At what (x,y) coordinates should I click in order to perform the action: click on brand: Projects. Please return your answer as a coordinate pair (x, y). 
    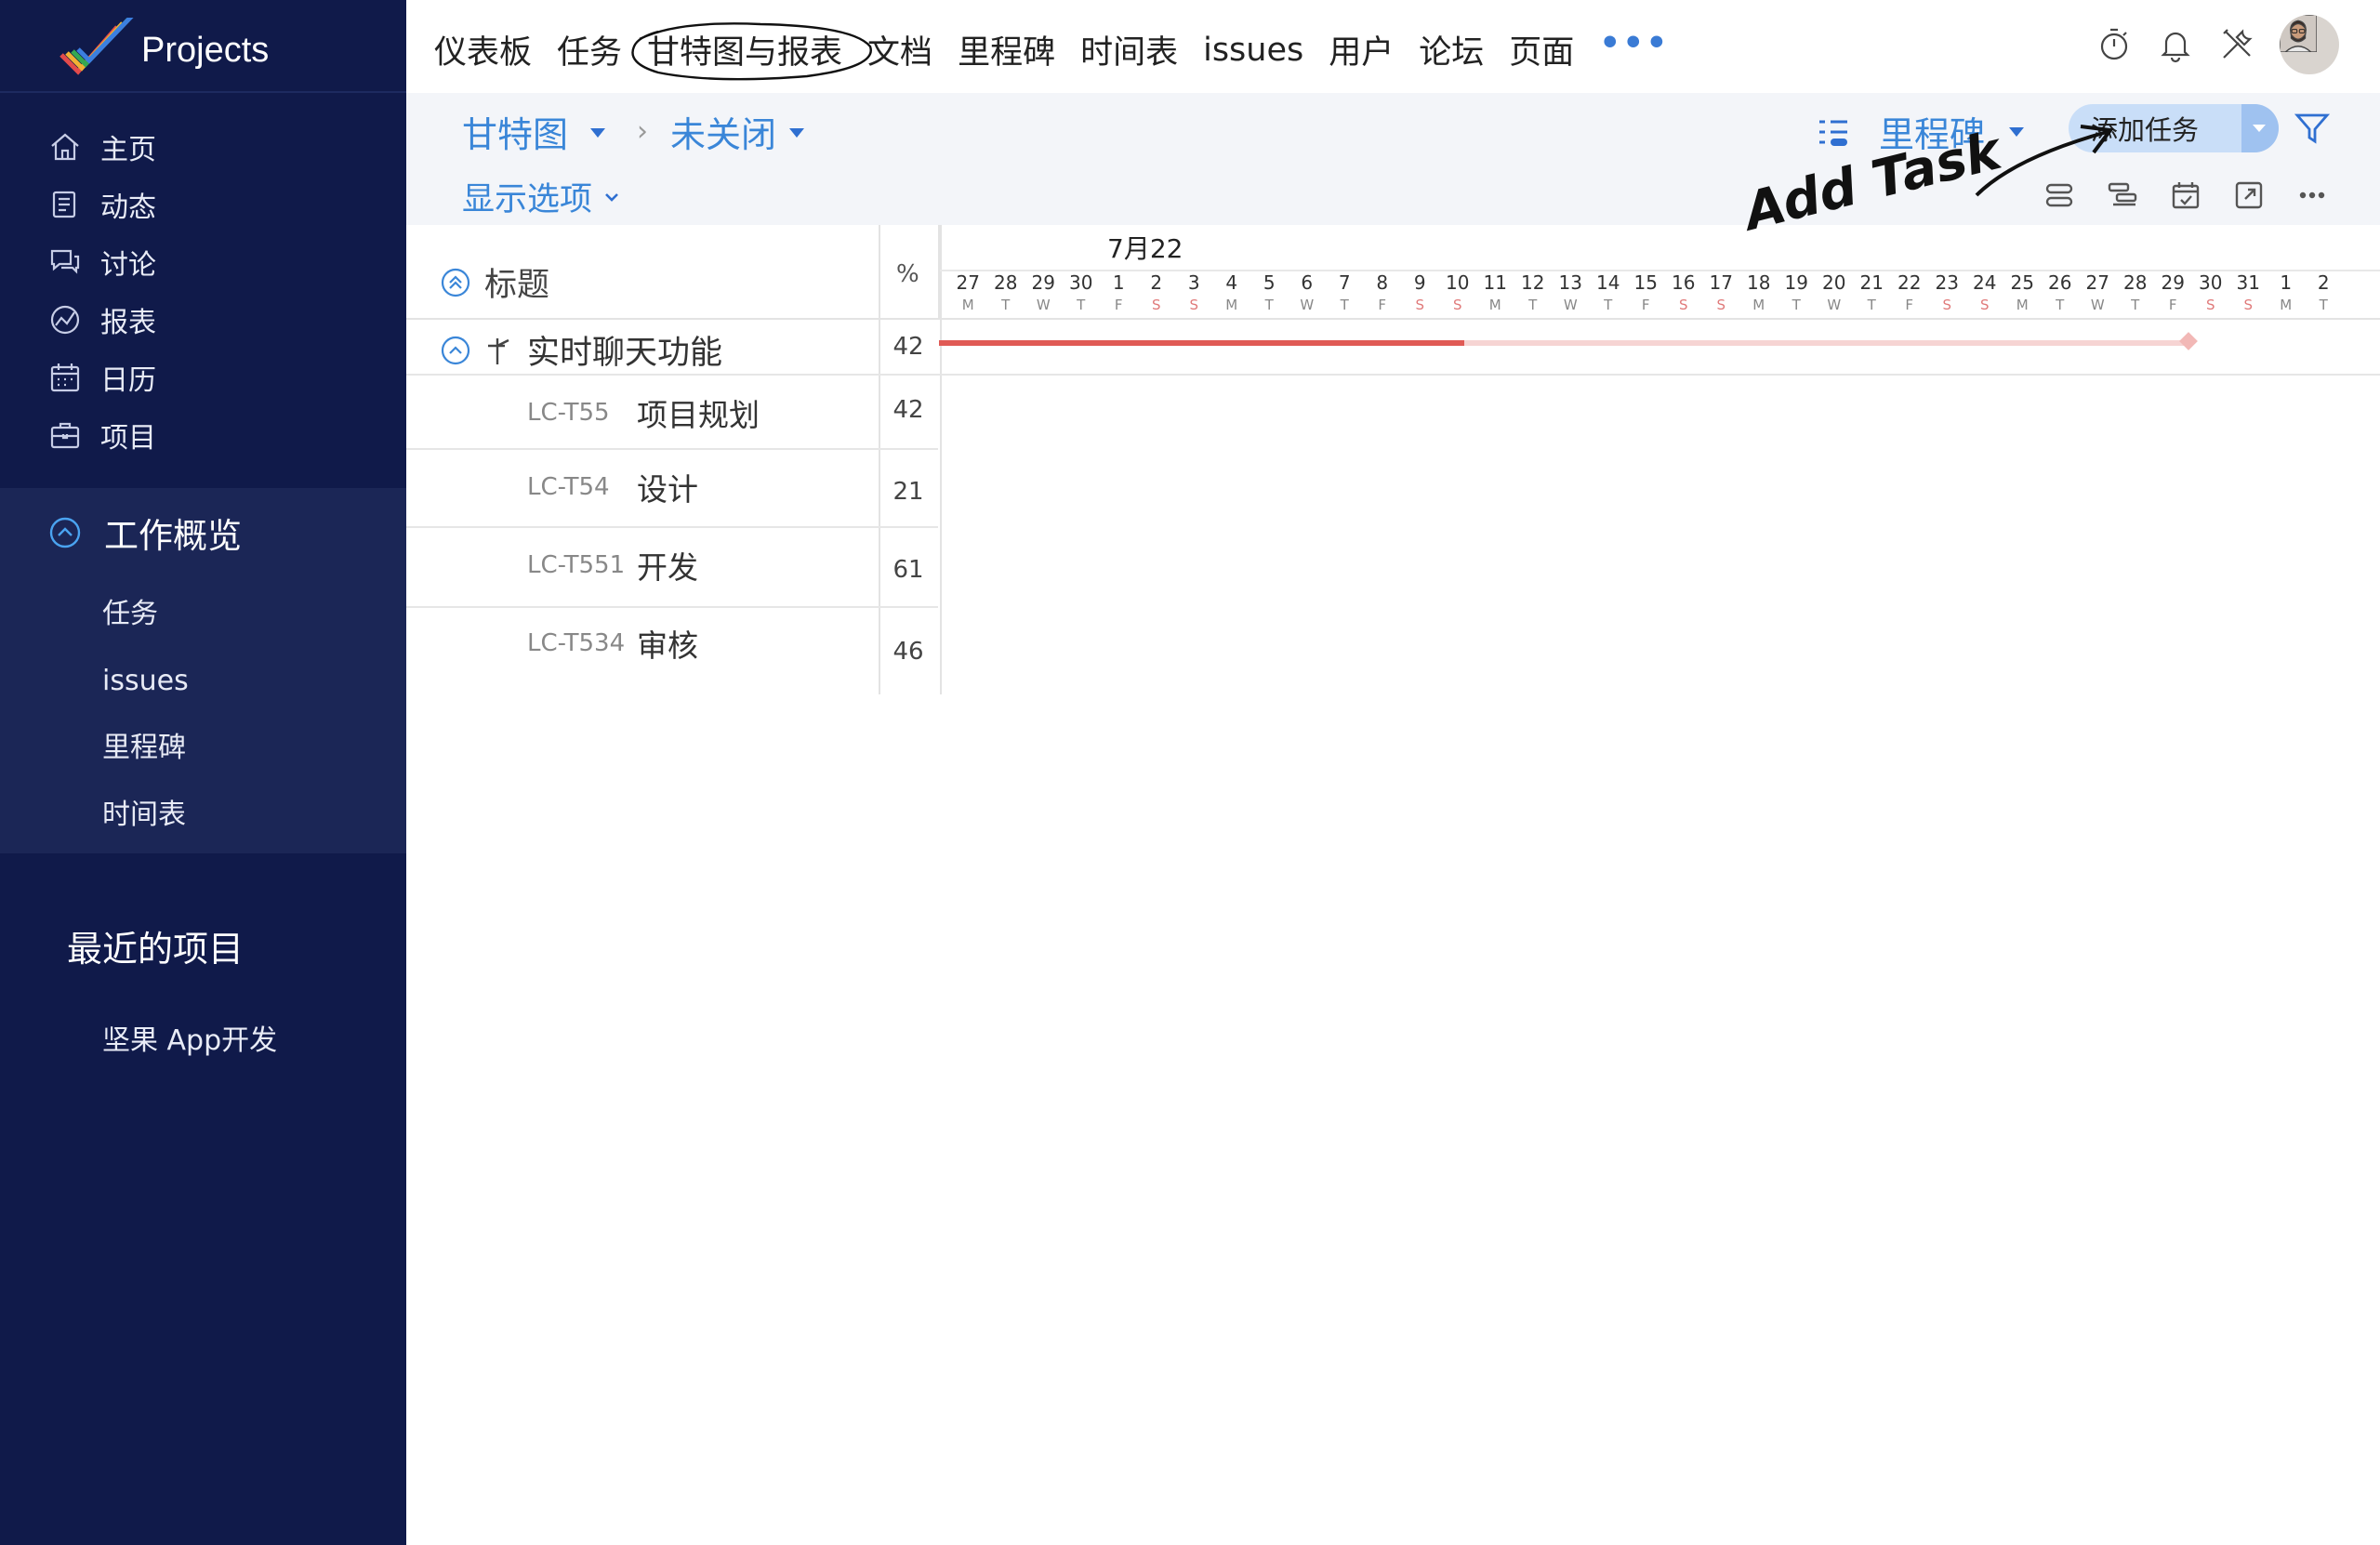
    Looking at the image, I should click on (162, 50).